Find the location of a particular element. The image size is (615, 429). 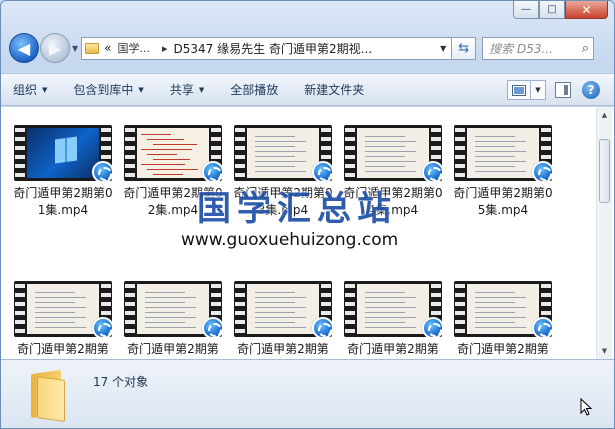

watermark-url: www.guoxuehuizong.com is located at coordinates (290, 240).